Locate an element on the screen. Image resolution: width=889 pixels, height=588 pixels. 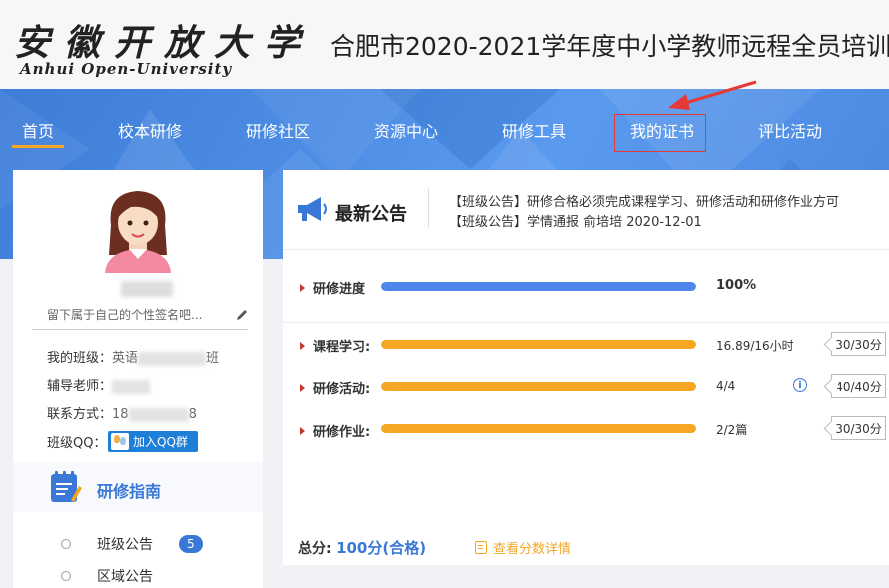
view-score-details-link: 查看分数详情 is located at coordinates (523, 547).